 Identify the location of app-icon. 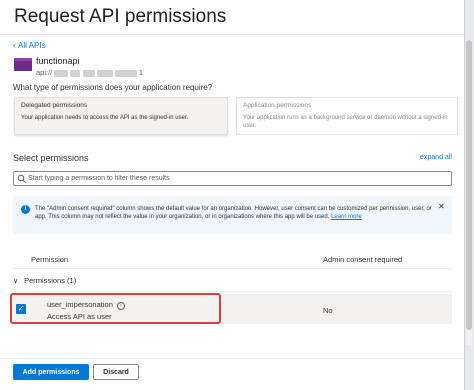
(23, 64).